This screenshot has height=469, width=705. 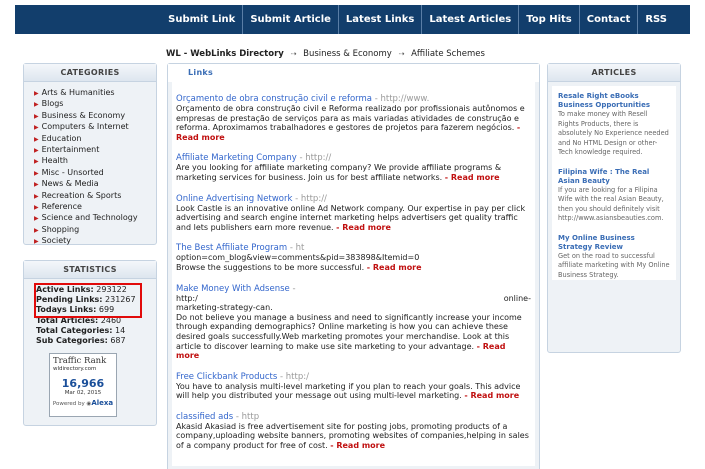 What do you see at coordinates (95, 196) in the screenshot?
I see `category-item: ▶ Recreation & Sports` at bounding box center [95, 196].